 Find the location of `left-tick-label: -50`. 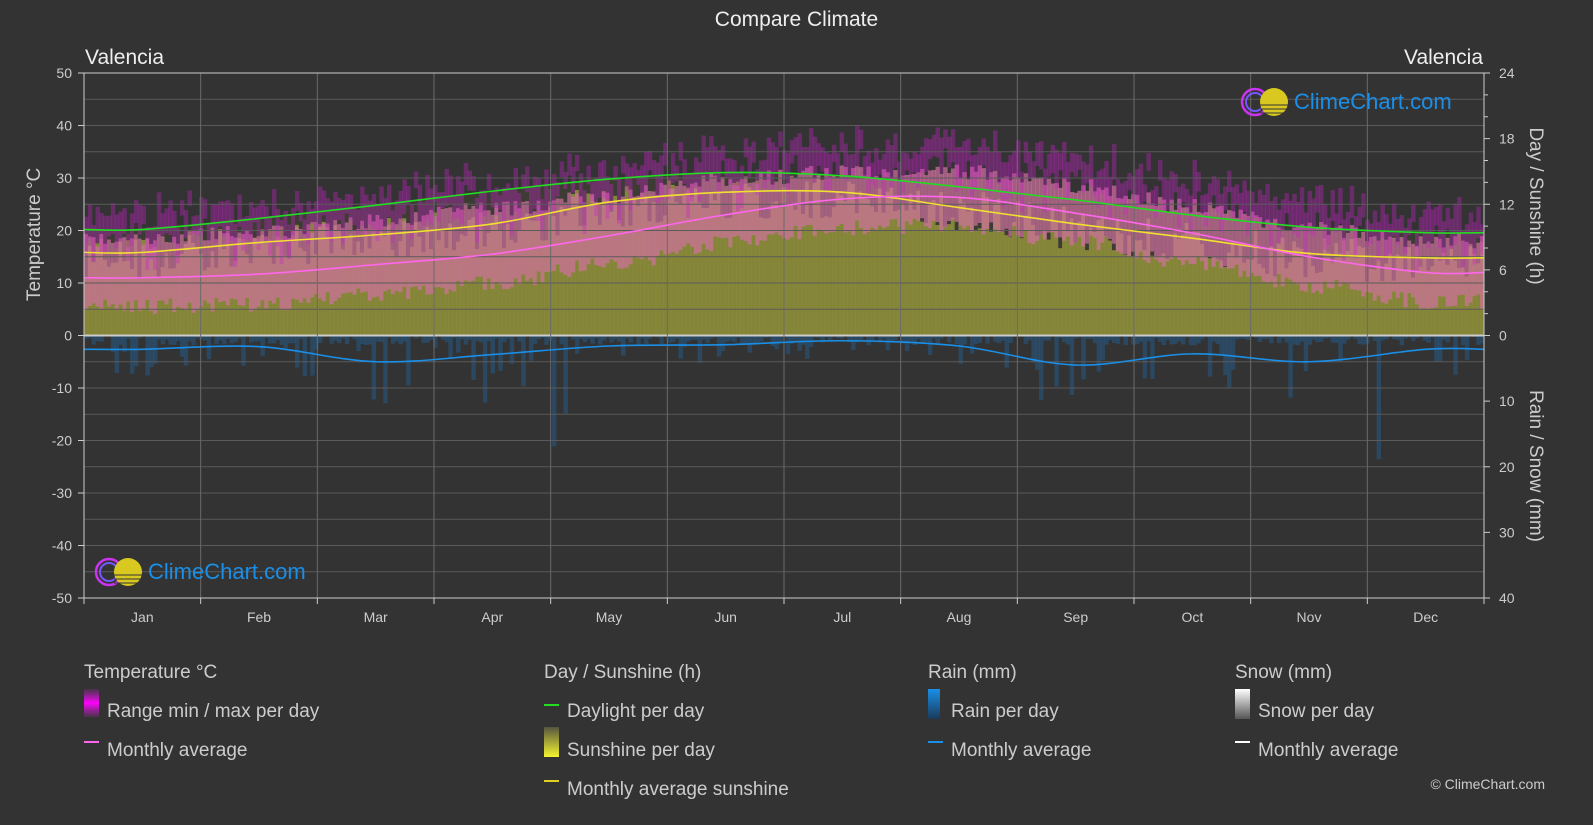

left-tick-label: -50 is located at coordinates (62, 598).